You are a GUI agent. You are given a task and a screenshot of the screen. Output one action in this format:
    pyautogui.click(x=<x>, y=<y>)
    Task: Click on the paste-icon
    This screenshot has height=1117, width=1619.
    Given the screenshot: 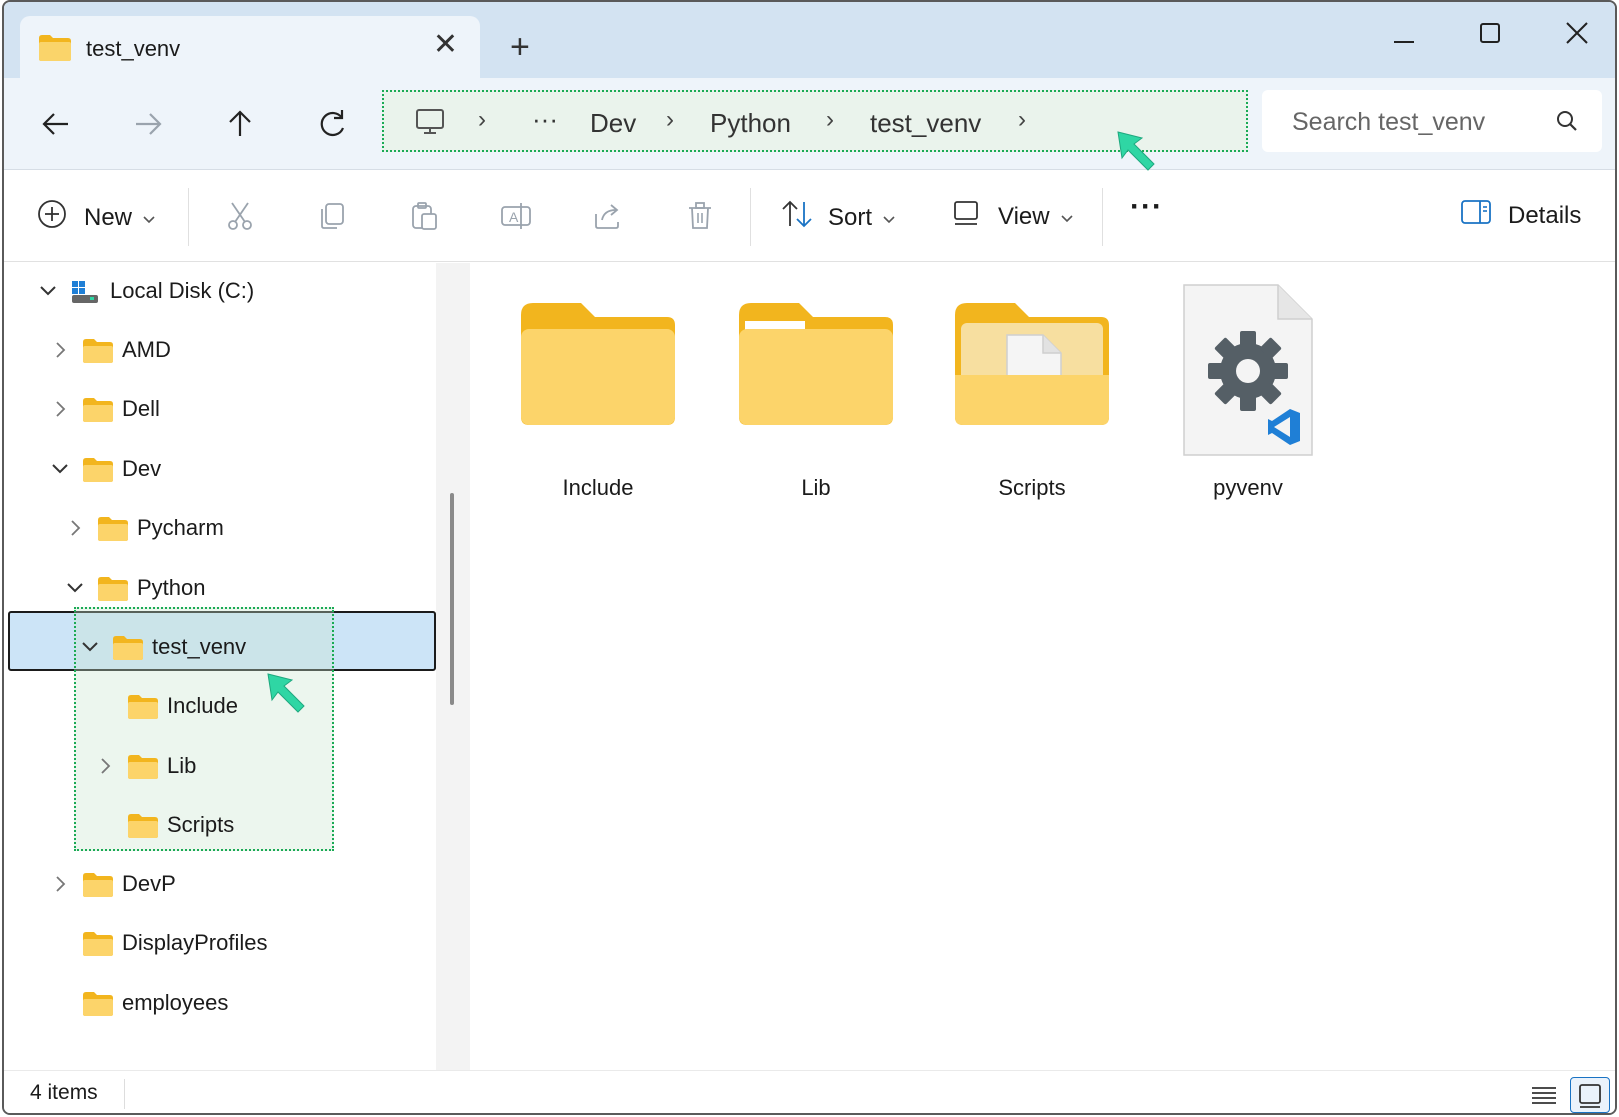 What is the action you would take?
    pyautogui.click(x=424, y=218)
    